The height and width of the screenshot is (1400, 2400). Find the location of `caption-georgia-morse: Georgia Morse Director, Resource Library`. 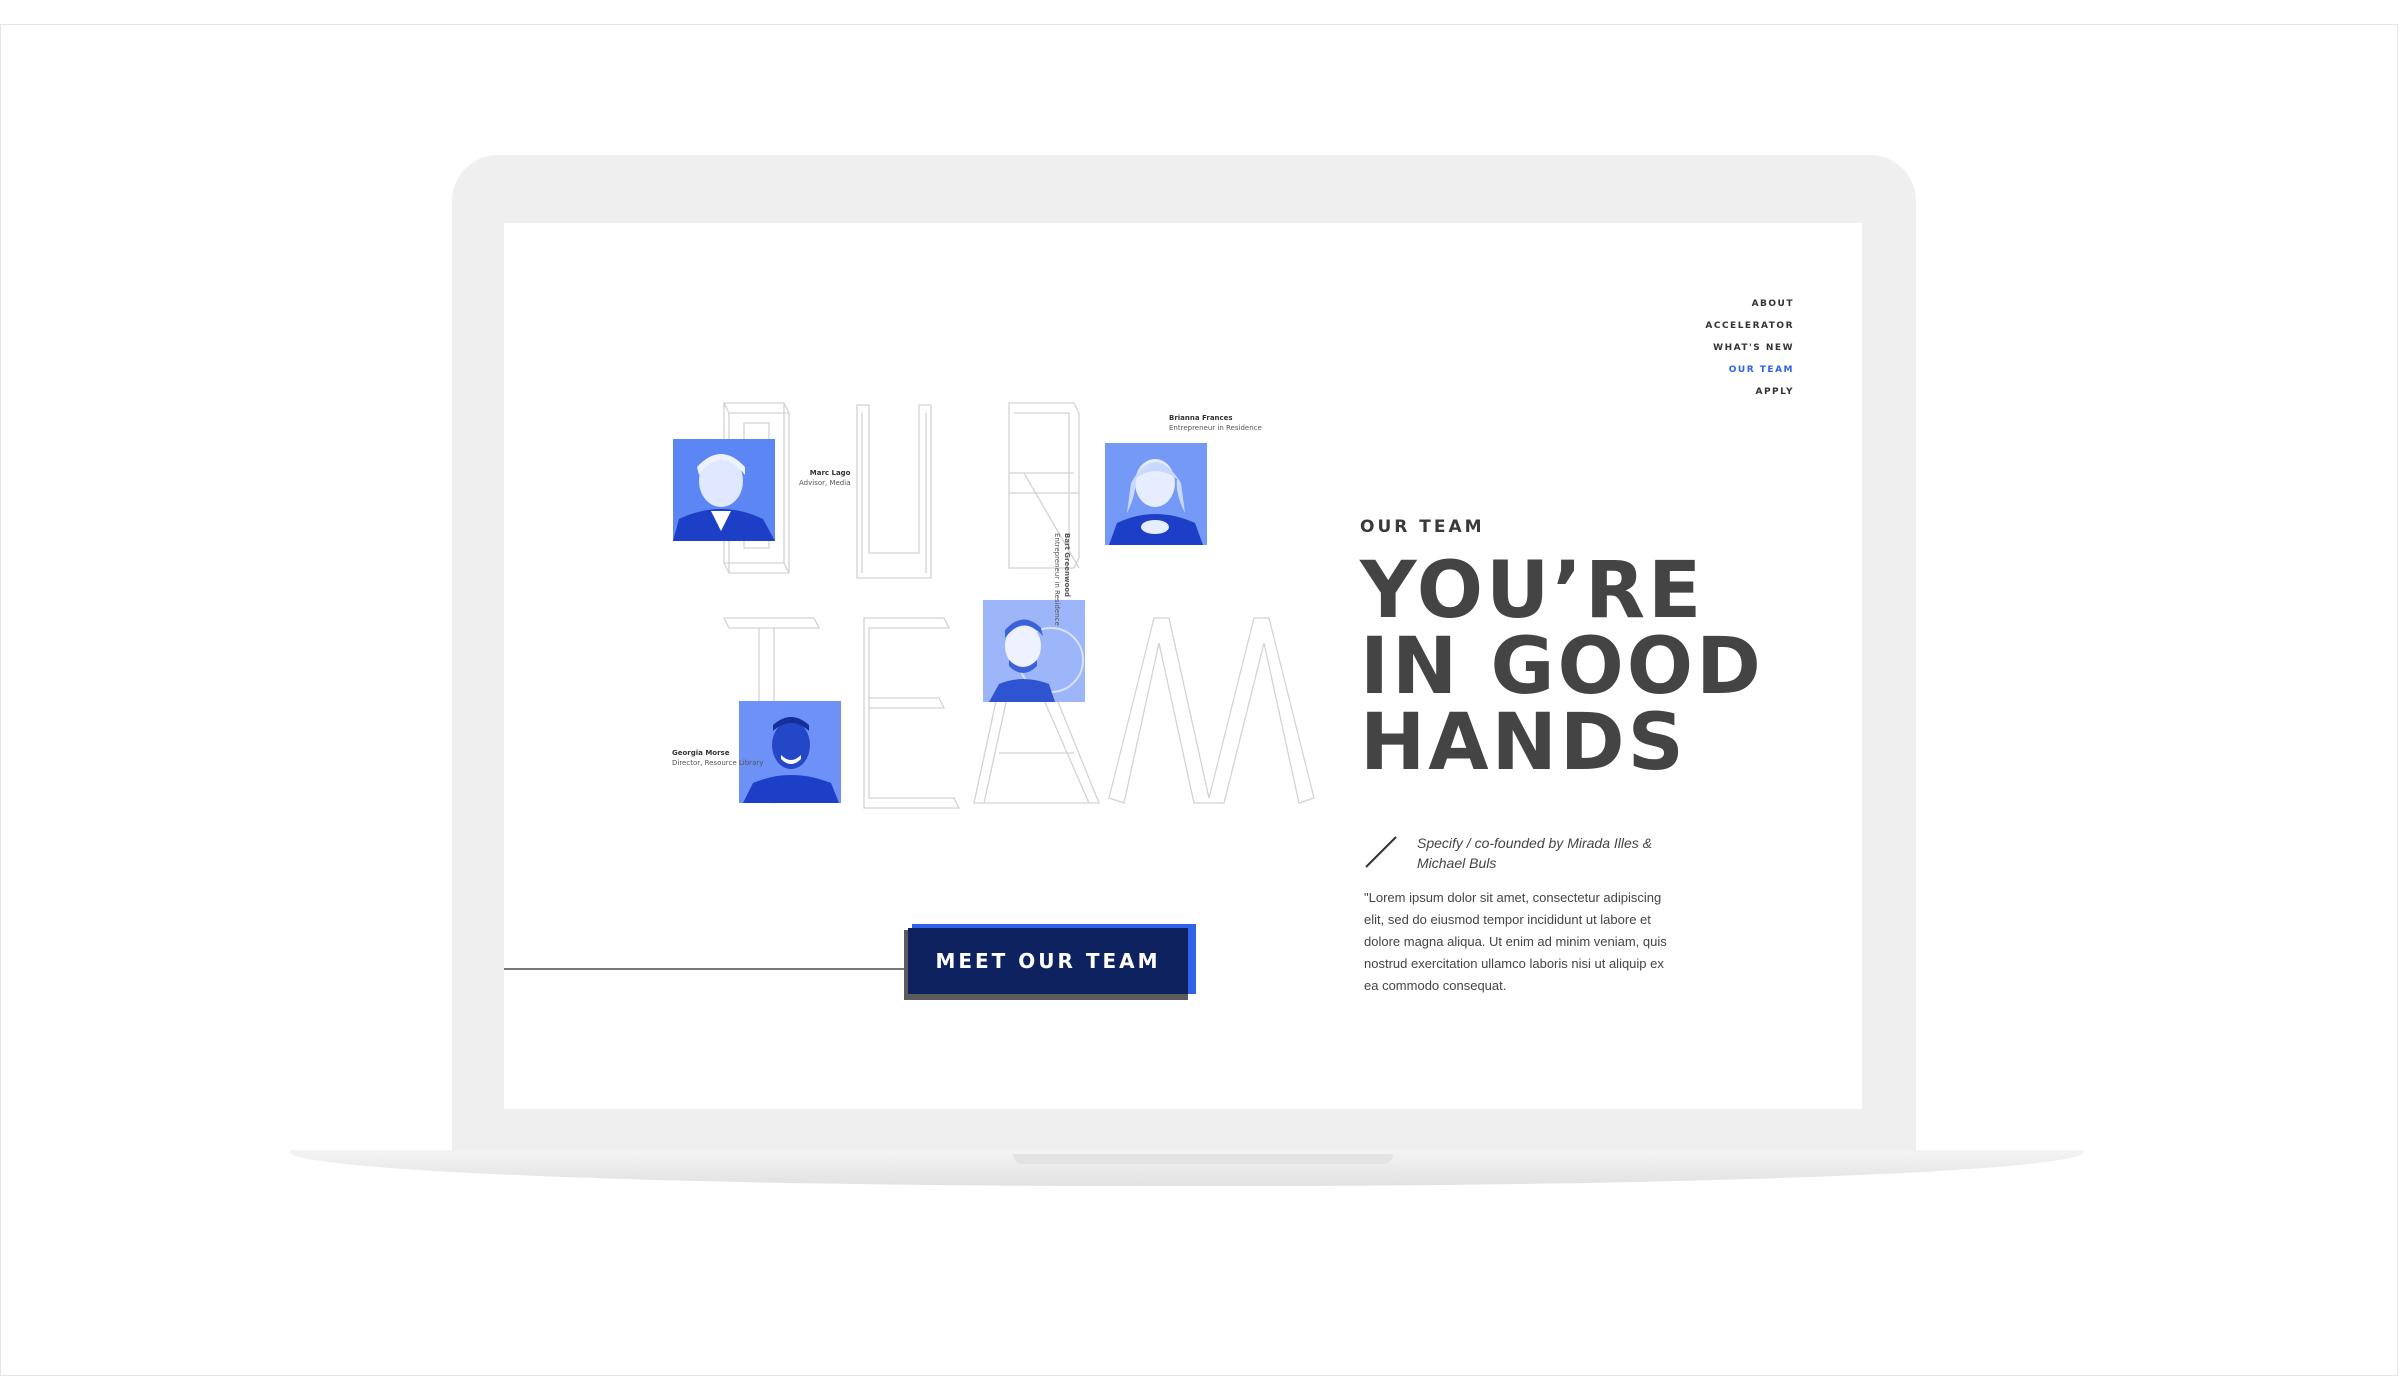

caption-georgia-morse: Georgia Morse Director, Resource Library is located at coordinates (717, 758).